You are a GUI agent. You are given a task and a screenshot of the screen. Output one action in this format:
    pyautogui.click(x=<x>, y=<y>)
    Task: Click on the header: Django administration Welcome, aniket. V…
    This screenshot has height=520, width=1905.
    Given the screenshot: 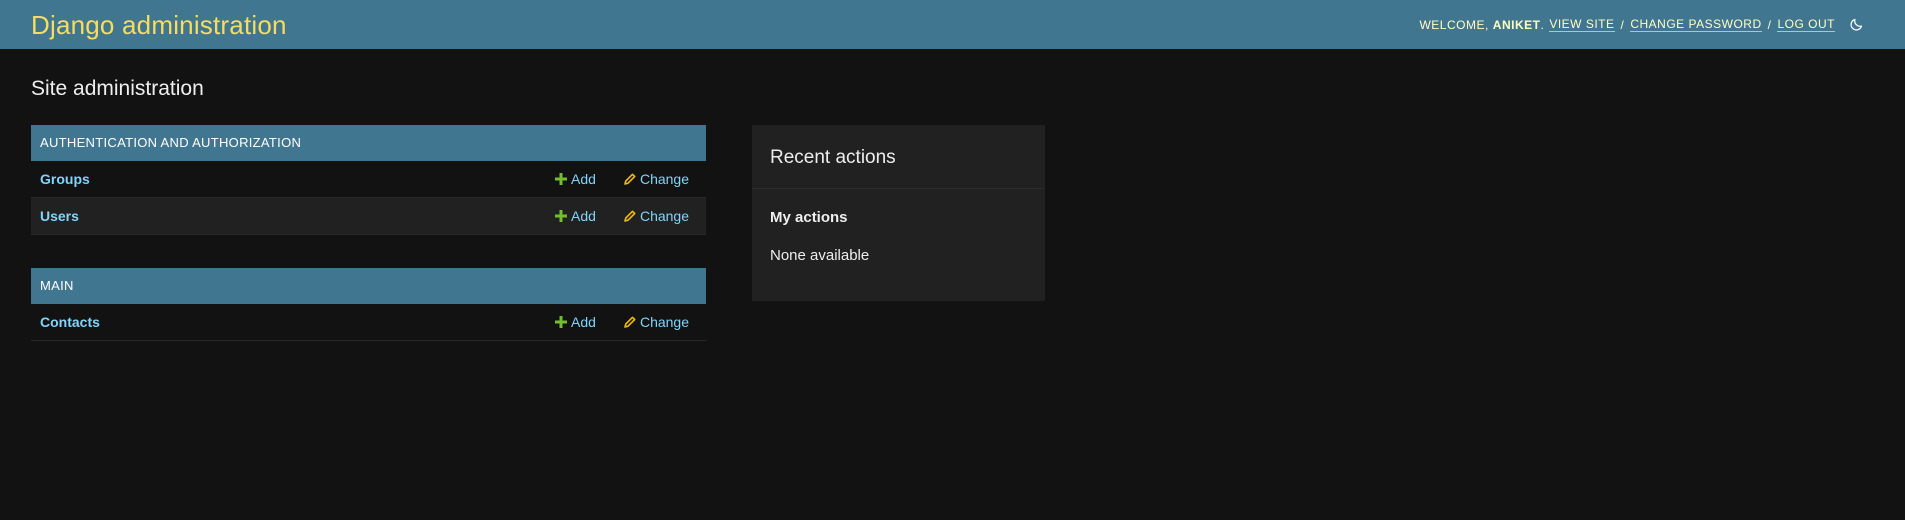 What is the action you would take?
    pyautogui.click(x=952, y=24)
    